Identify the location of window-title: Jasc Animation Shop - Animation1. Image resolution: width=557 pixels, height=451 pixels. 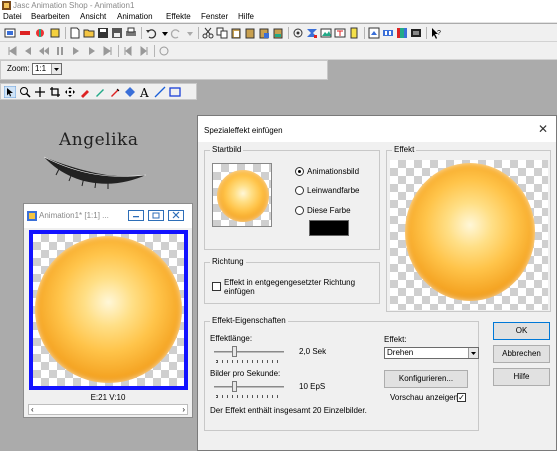
(74, 5).